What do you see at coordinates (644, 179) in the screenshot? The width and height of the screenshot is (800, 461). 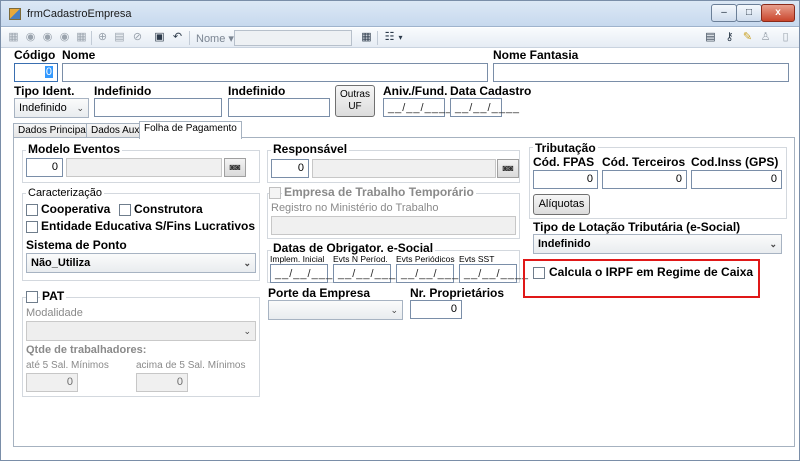 I see `cod-terceiros-field: 0` at bounding box center [644, 179].